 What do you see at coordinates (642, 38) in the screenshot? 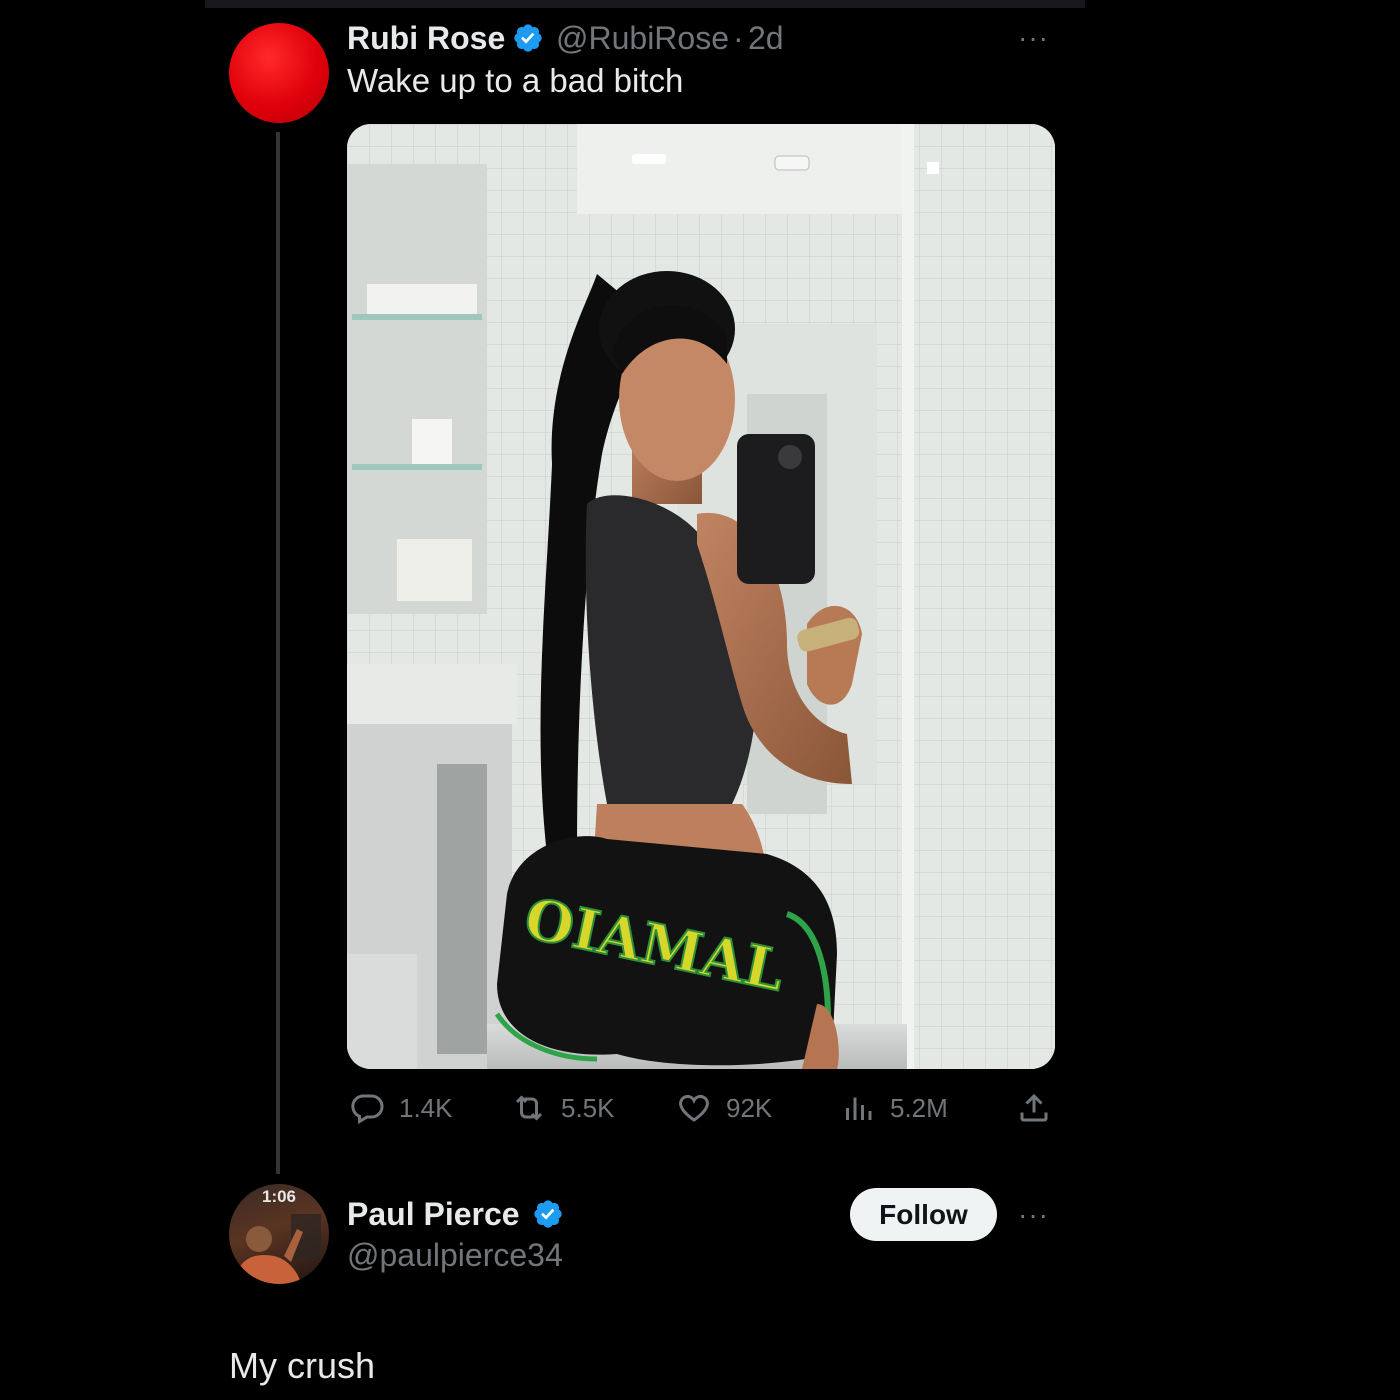
I see `author-handle: @RubiRose` at bounding box center [642, 38].